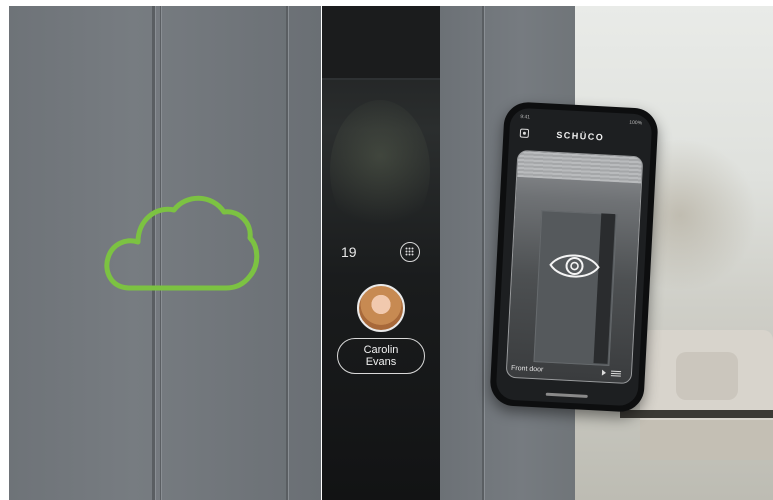  I want to click on intercom-camera-housing, so click(381, 43).